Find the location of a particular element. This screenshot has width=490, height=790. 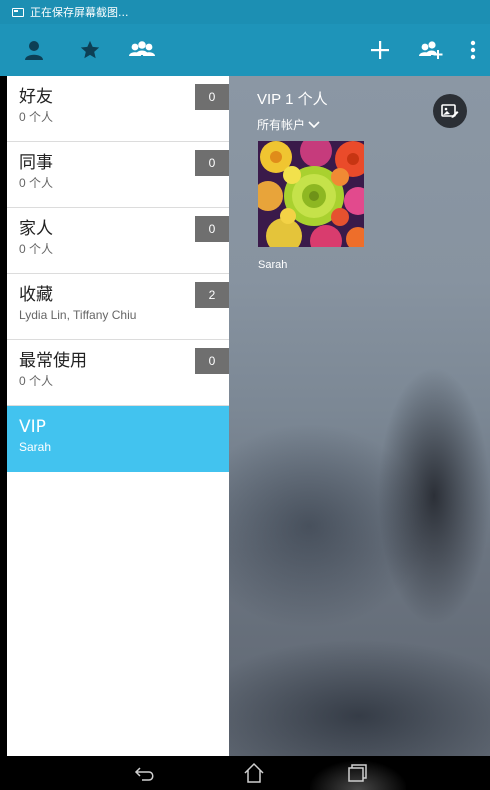

edit-group-button is located at coordinates (450, 111).